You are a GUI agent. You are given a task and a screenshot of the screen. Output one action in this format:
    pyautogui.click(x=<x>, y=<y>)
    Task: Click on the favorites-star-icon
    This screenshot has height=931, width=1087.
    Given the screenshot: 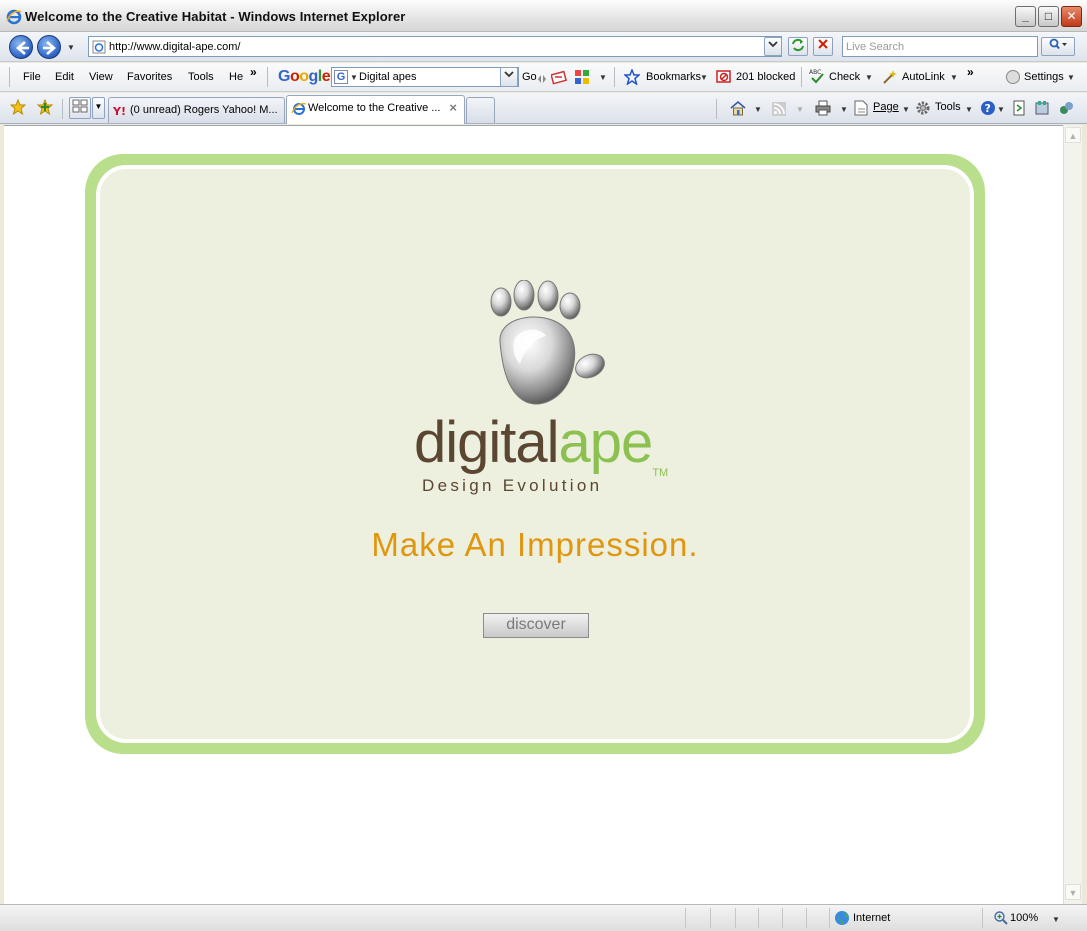 What is the action you would take?
    pyautogui.click(x=18, y=107)
    